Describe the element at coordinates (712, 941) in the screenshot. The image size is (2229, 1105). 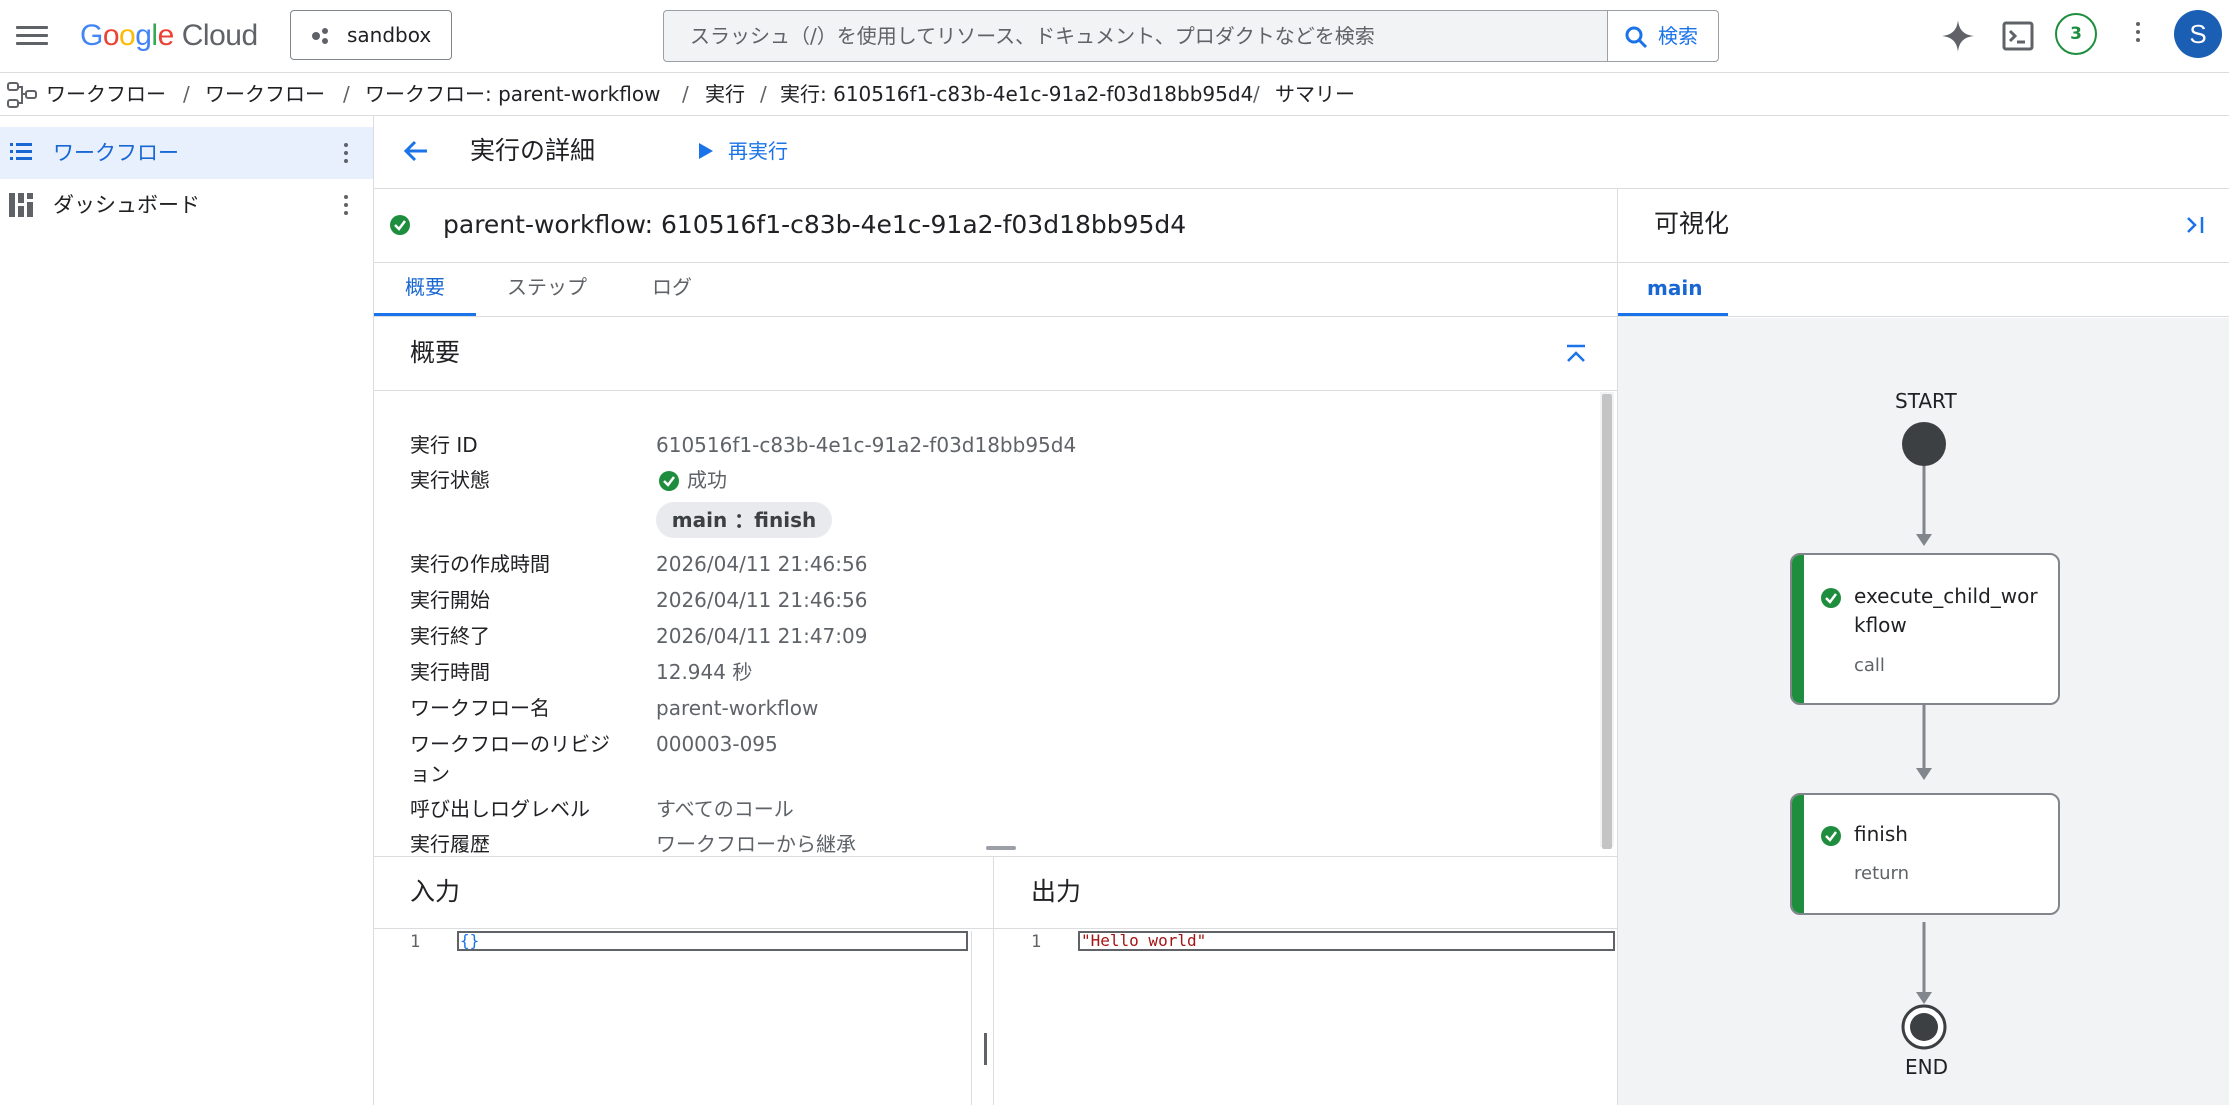
I see `code-line-highlight` at that location.